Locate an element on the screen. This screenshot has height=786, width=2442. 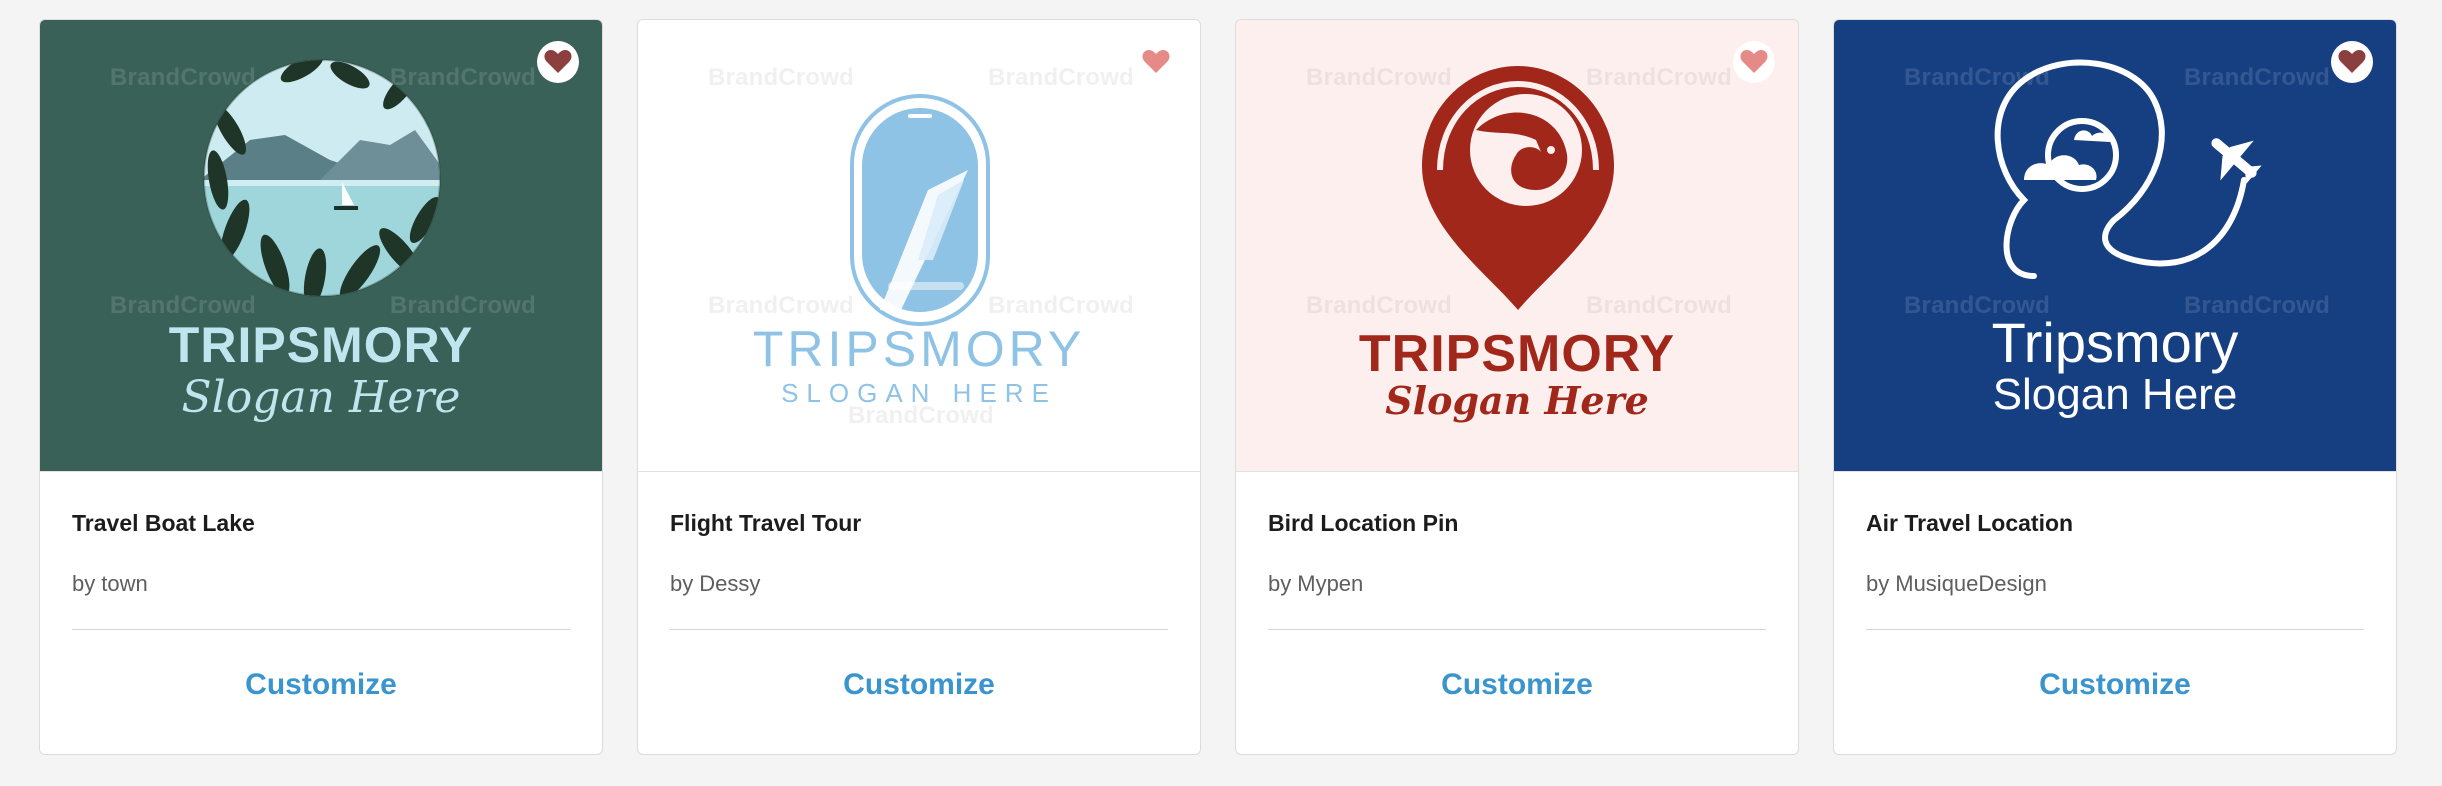
designer-credit: by Dessy is located at coordinates (919, 584).